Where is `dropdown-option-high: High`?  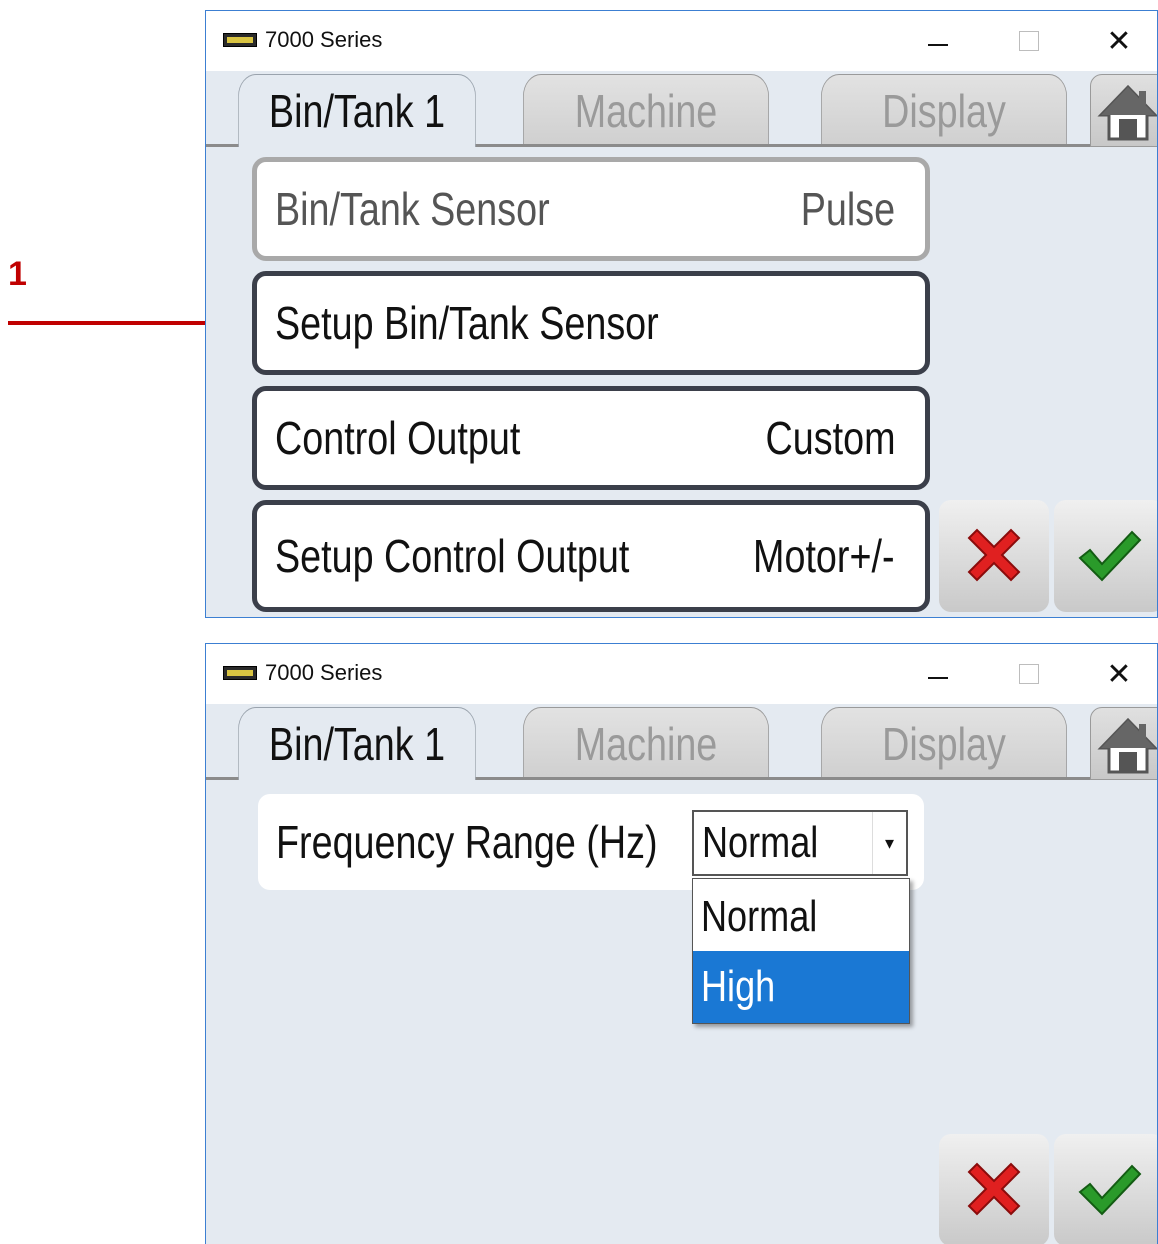
dropdown-option-high: High is located at coordinates (801, 987).